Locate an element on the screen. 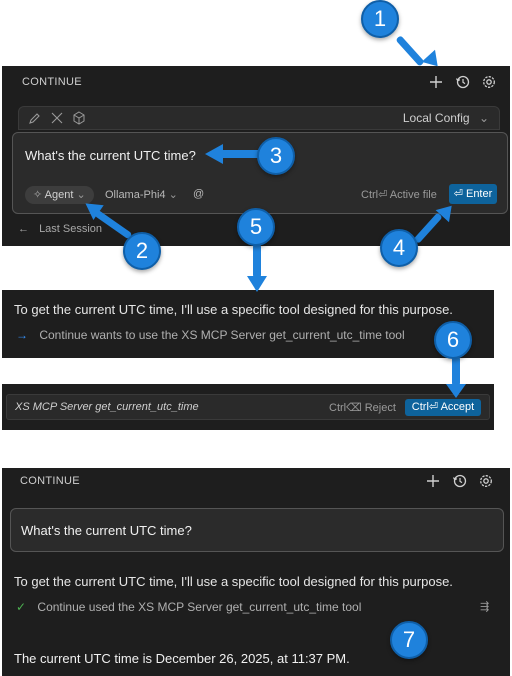 The height and width of the screenshot is (676, 512). callout-5: 5 is located at coordinates (256, 227).